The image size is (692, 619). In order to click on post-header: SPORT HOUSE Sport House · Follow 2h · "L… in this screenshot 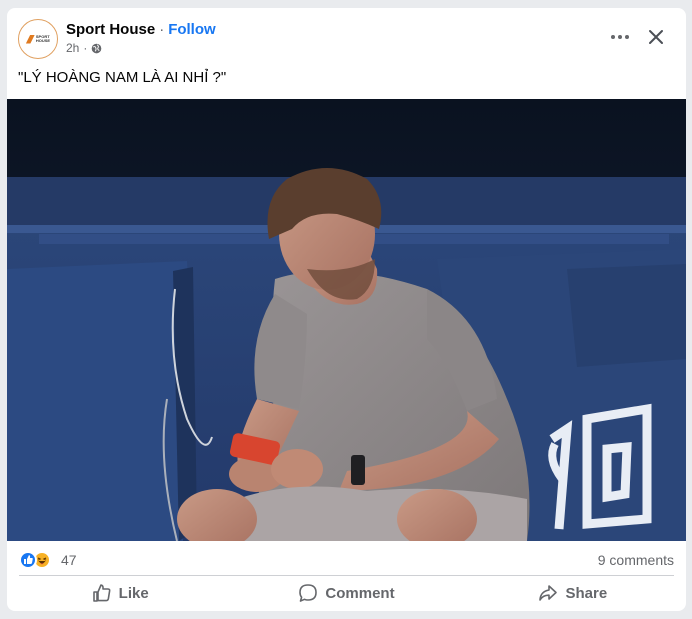, I will do `click(346, 53)`.